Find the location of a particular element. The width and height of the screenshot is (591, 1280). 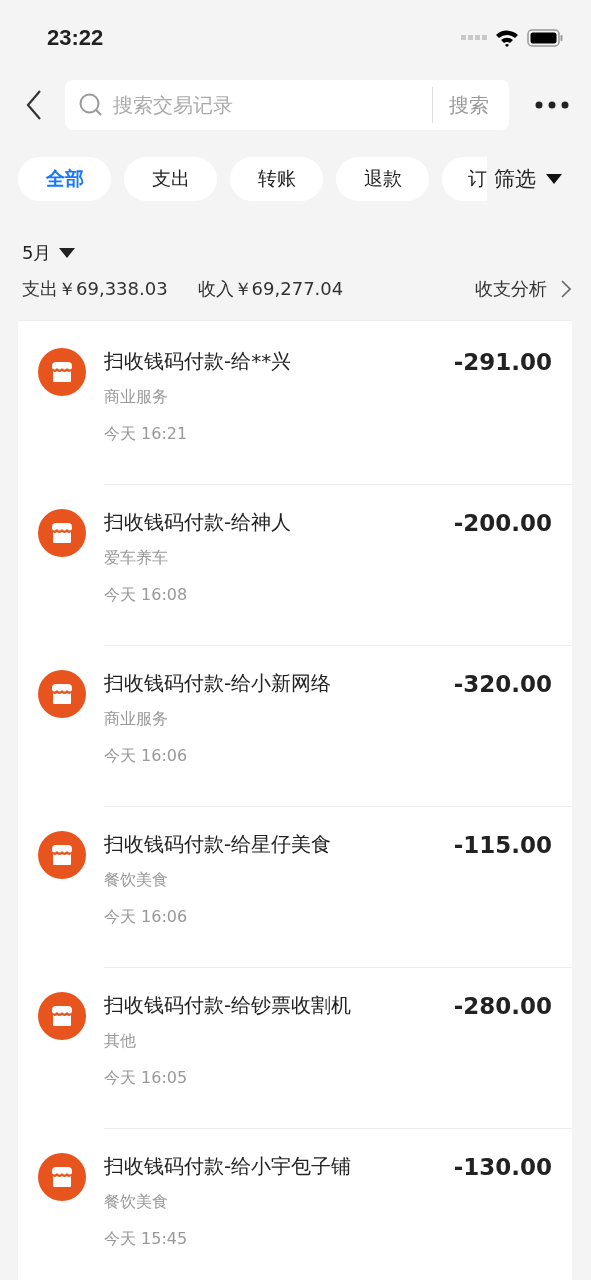

transaction-amount: -291.00 is located at coordinates (502, 361).